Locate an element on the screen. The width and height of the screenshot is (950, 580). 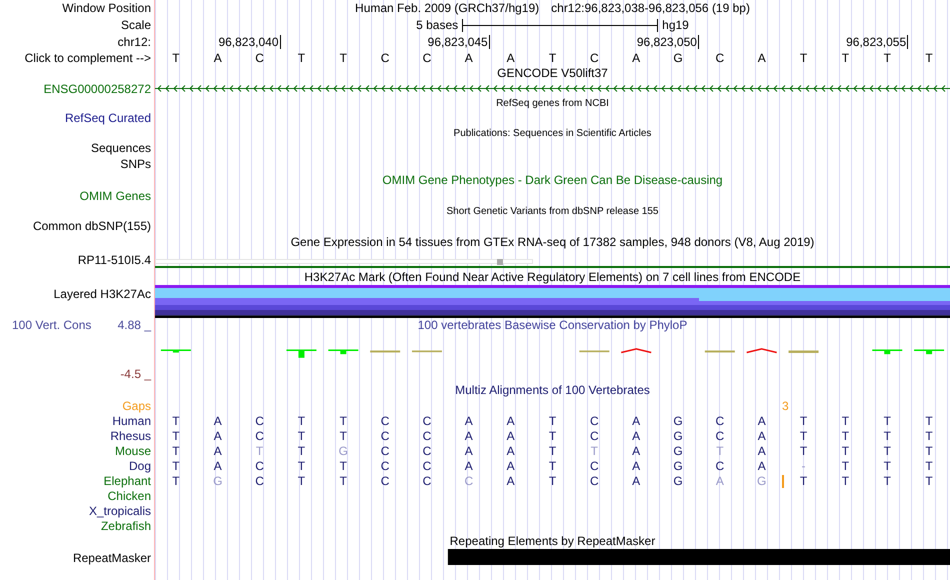
scale-label: 5 bases is located at coordinates (437, 25).